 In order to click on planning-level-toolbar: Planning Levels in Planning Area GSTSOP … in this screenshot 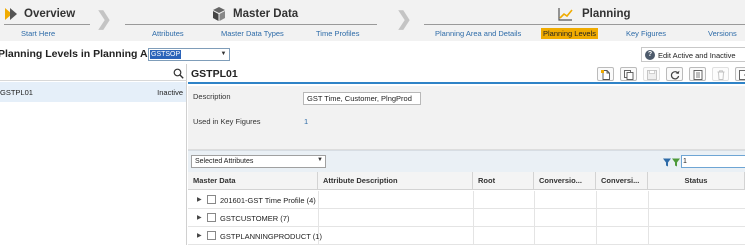, I will do `click(372, 54)`.